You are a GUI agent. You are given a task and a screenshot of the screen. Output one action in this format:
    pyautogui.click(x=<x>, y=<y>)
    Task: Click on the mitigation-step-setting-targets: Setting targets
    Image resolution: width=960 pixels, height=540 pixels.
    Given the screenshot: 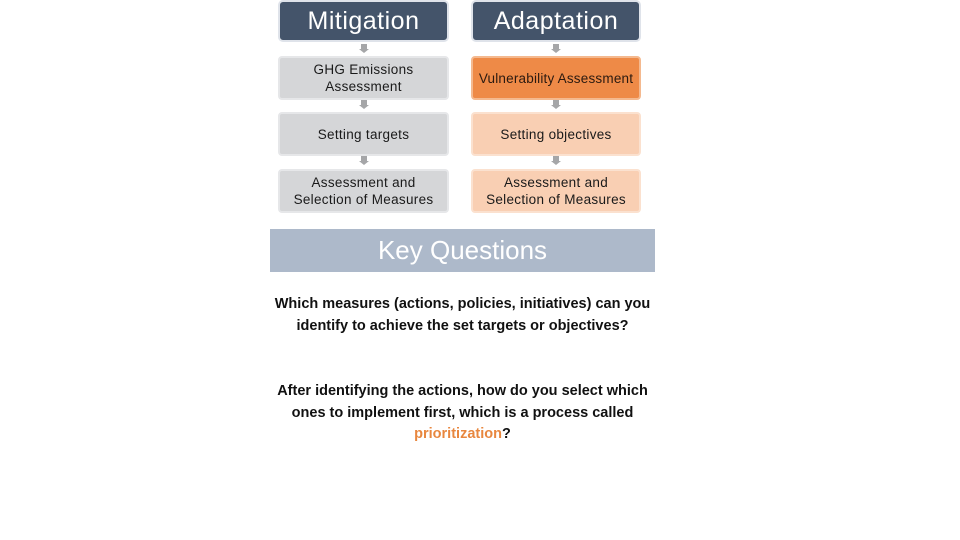 What is the action you would take?
    pyautogui.click(x=363, y=134)
    